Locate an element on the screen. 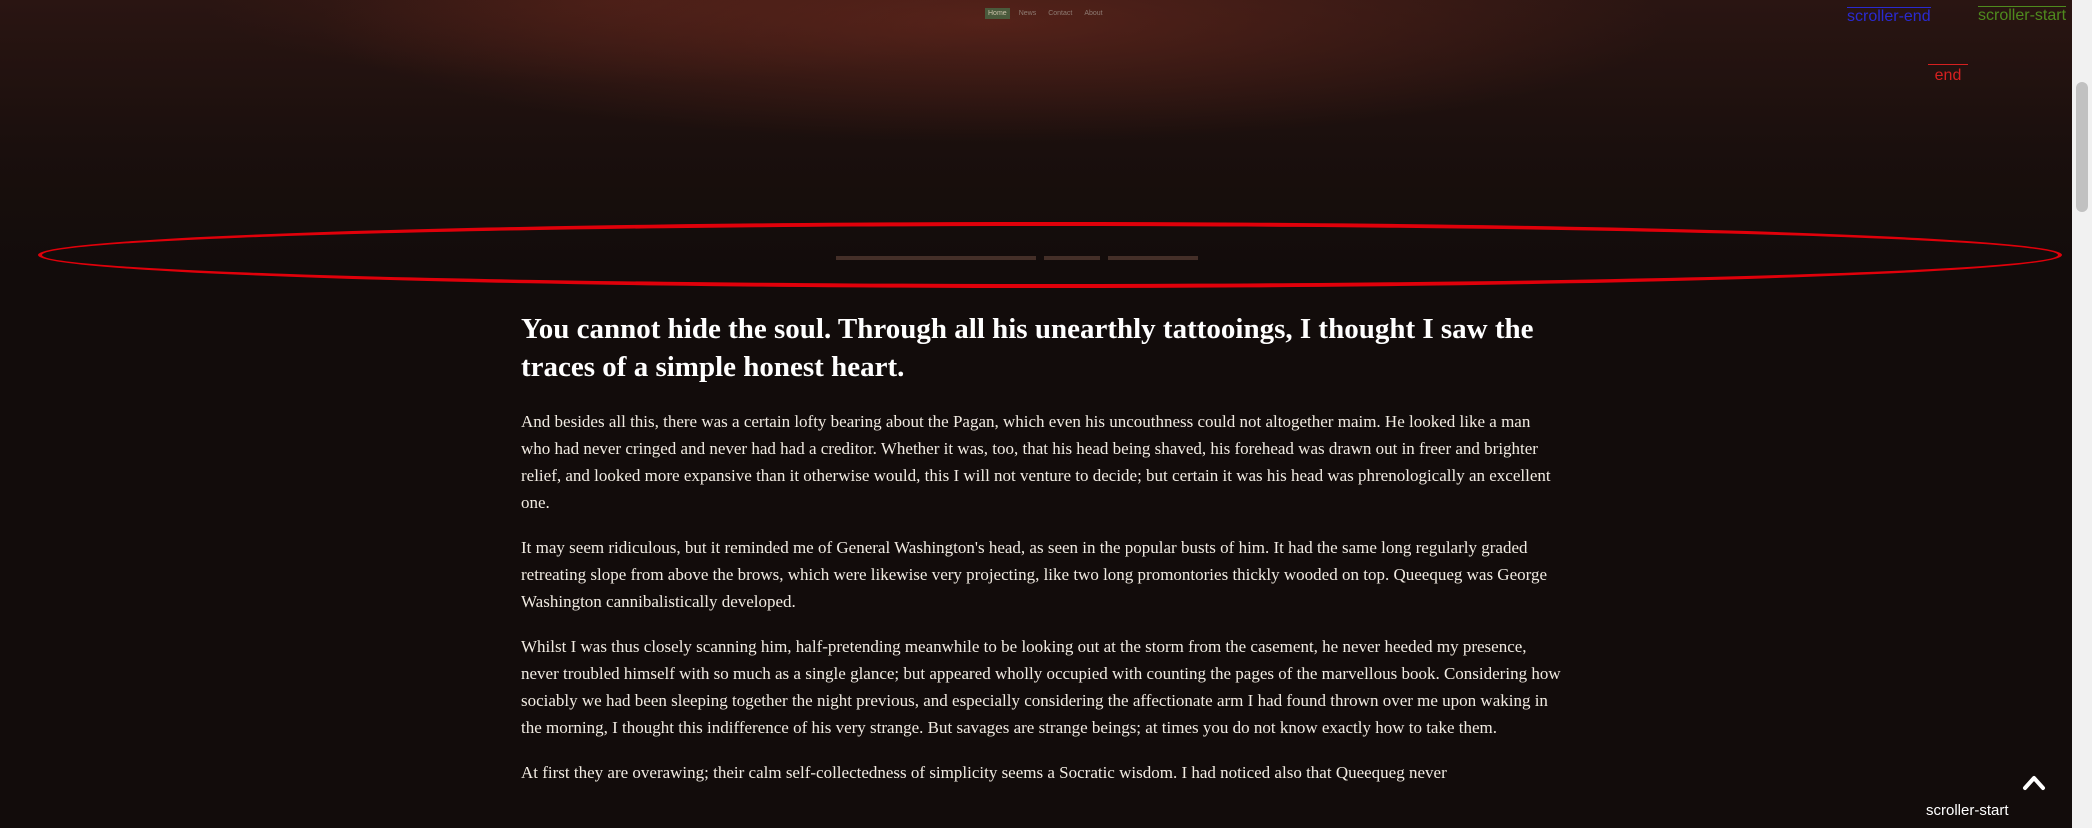  nav-item-news: News is located at coordinates (1028, 13).